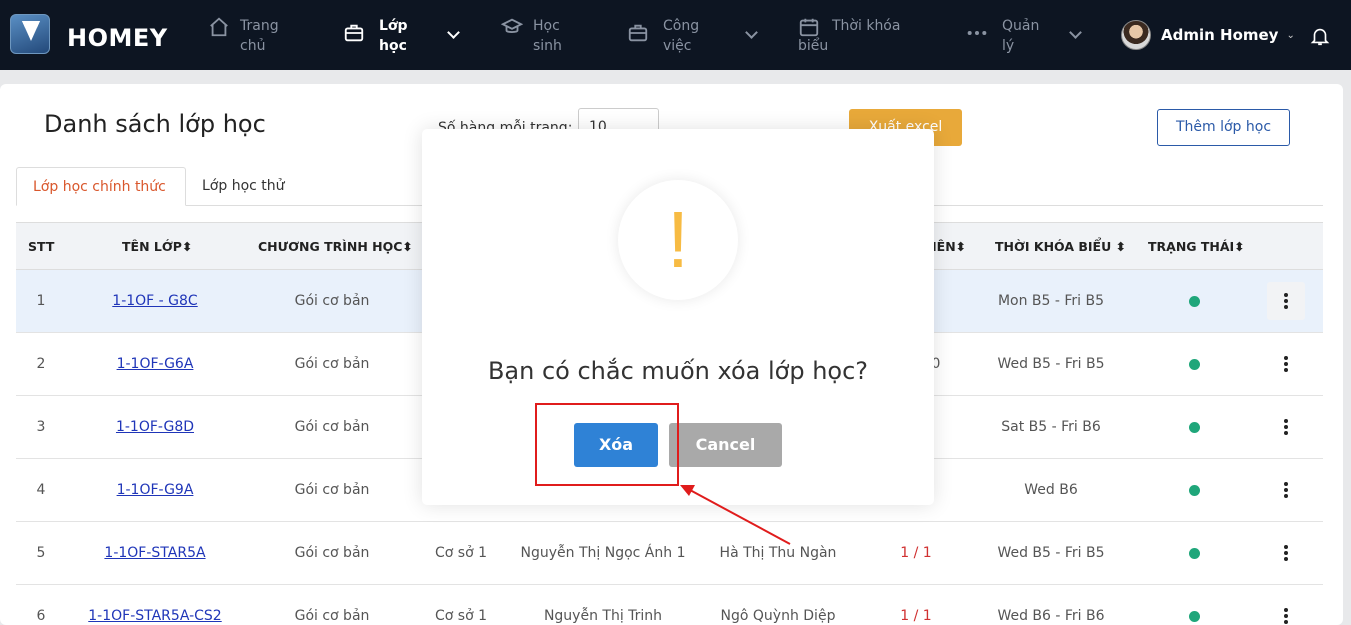 Image resolution: width=1351 pixels, height=625 pixels. What do you see at coordinates (607, 444) in the screenshot?
I see `highlight-box` at bounding box center [607, 444].